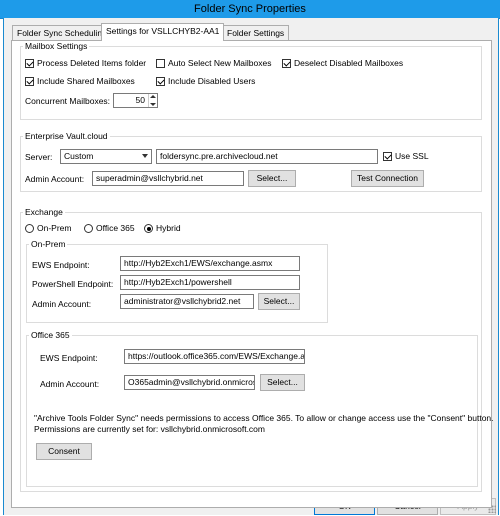 The width and height of the screenshot is (500, 516). Describe the element at coordinates (152, 100) in the screenshot. I see `concurrent-mailboxes-spinner` at that location.